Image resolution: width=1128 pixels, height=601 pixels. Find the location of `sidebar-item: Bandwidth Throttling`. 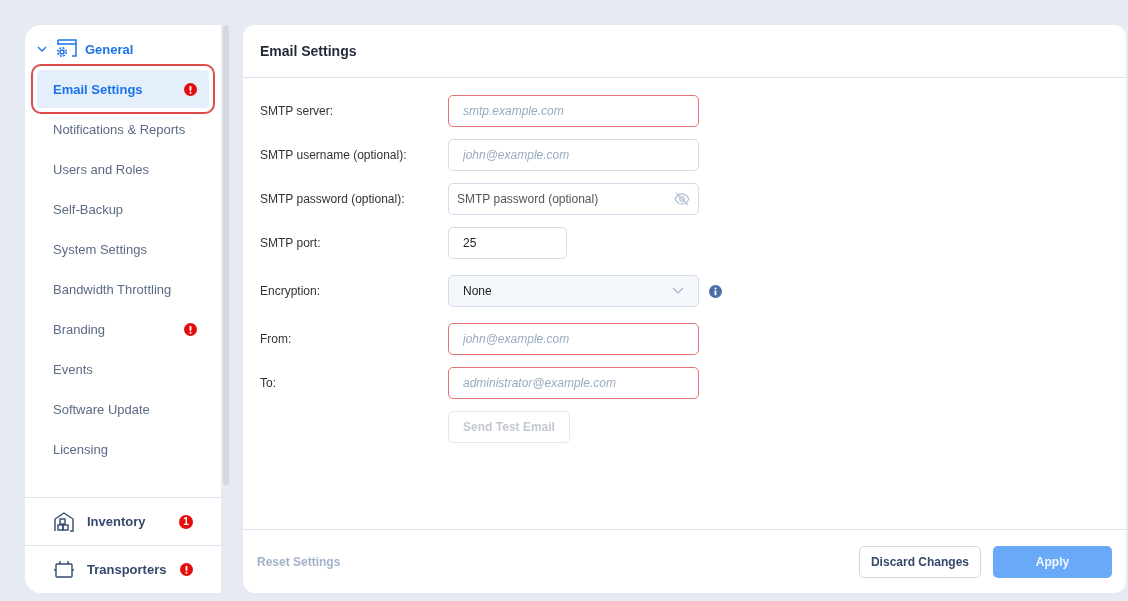

sidebar-item: Bandwidth Throttling is located at coordinates (123, 289).